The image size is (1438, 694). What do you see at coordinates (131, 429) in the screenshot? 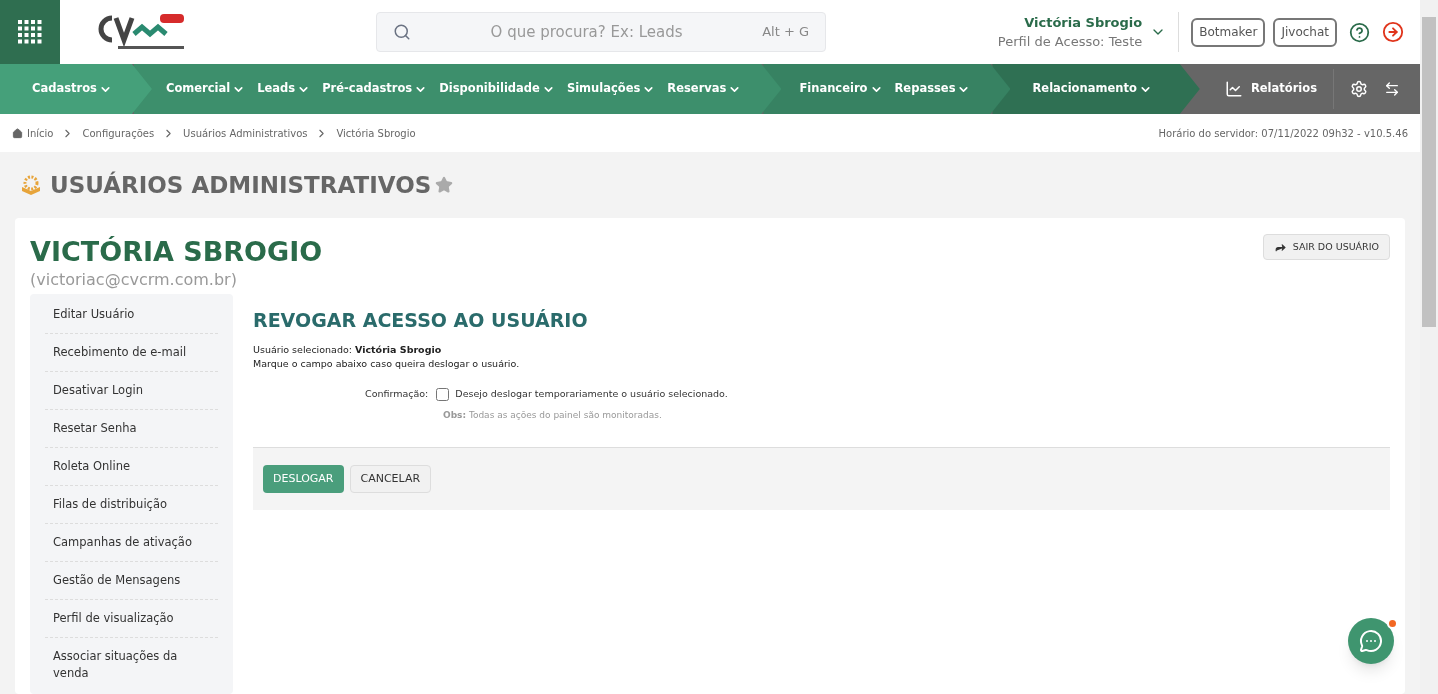
I see `side-menu-item: Resetar Senha` at bounding box center [131, 429].